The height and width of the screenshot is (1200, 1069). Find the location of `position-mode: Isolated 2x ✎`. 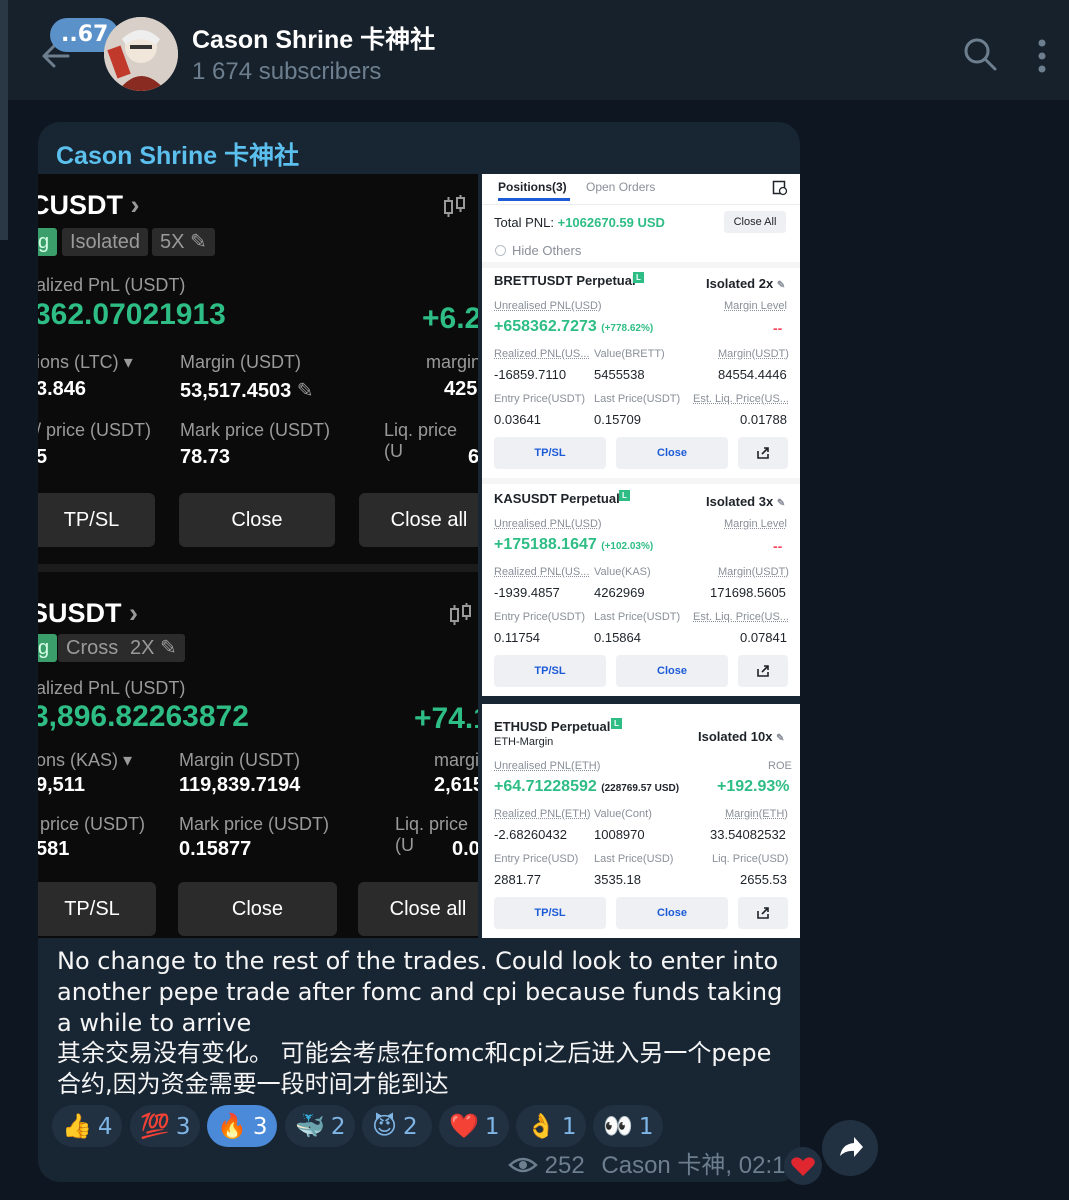

position-mode: Isolated 2x ✎ is located at coordinates (745, 283).